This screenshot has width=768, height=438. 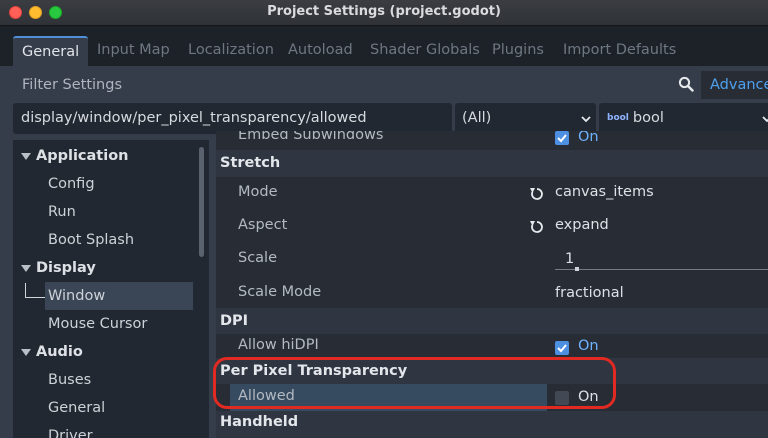 I want to click on tree-item-run: Run, so click(x=105, y=212).